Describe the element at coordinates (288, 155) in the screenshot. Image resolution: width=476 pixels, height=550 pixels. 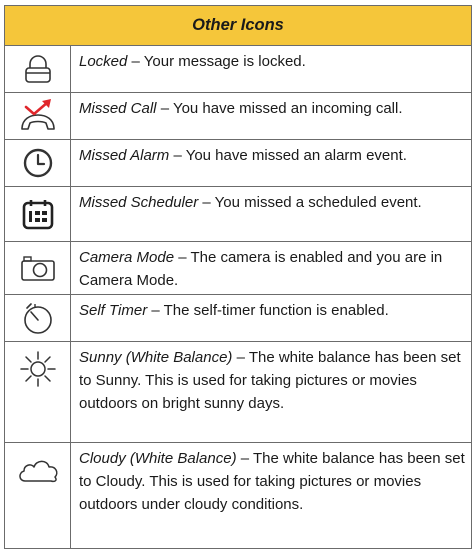
I see `icon-description: – You have missed an alarm event.` at that location.